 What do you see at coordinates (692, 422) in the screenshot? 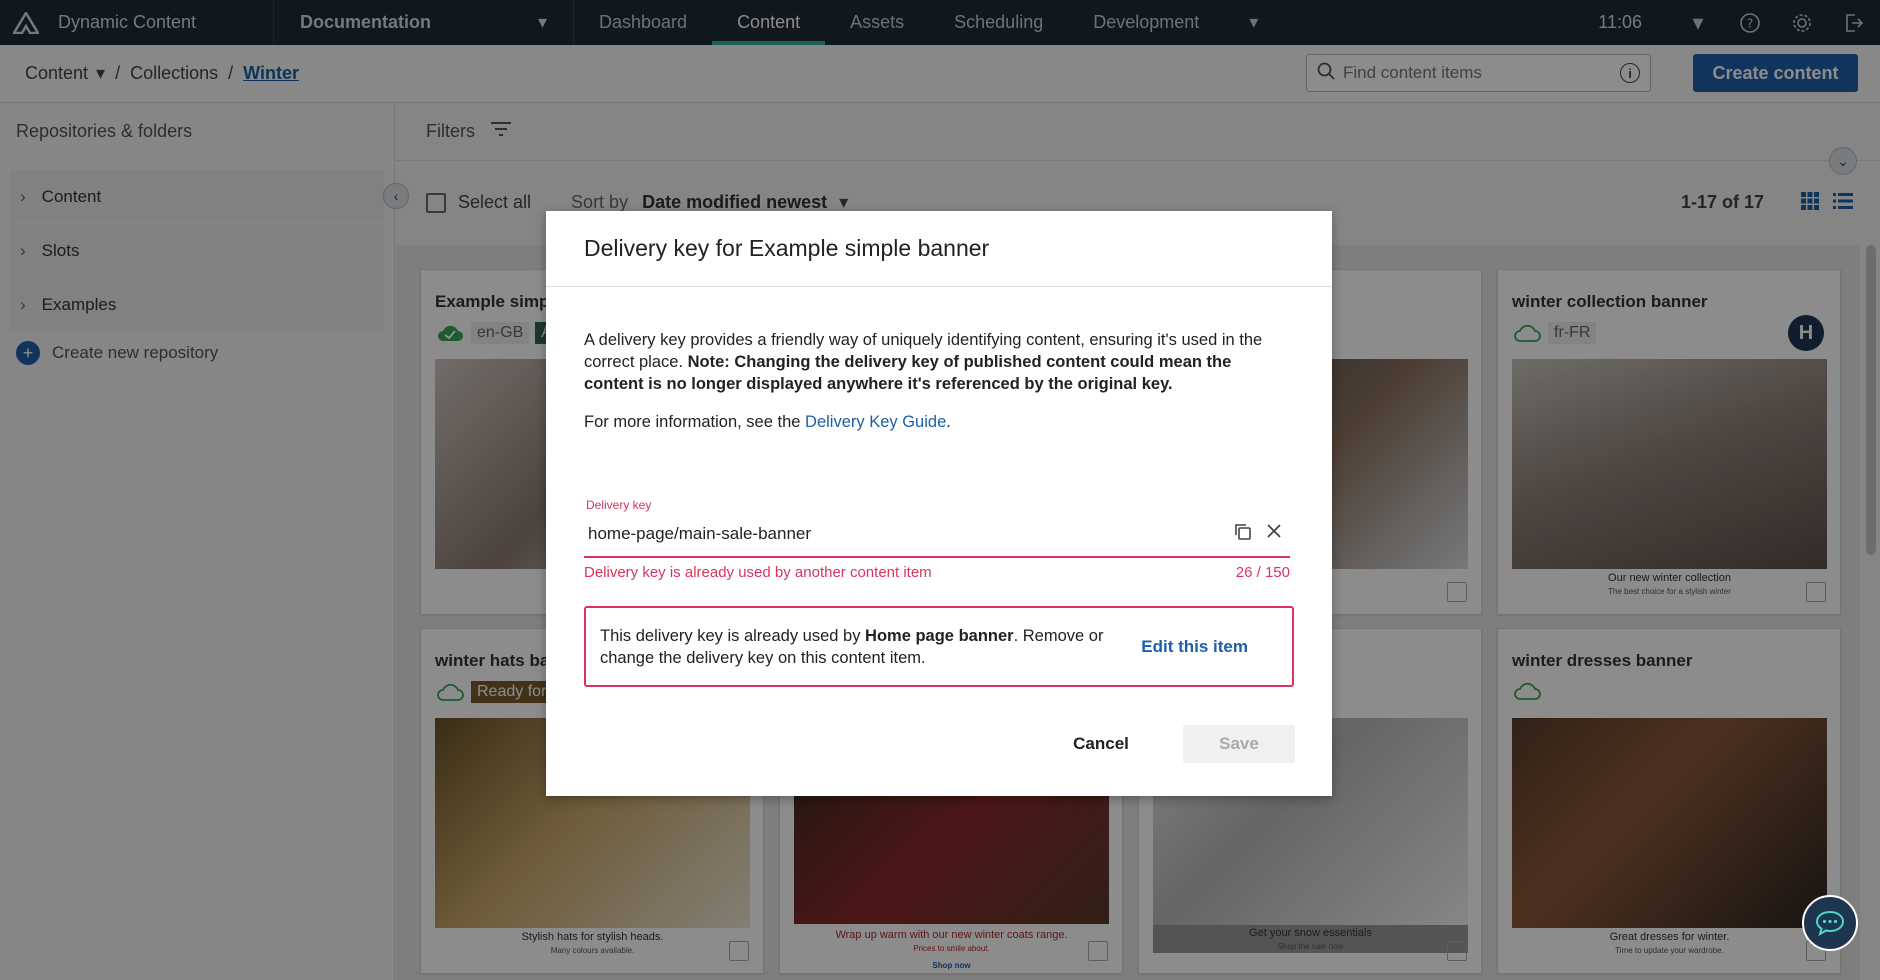
I see `more-info-text: For more information, see the` at bounding box center [692, 422].